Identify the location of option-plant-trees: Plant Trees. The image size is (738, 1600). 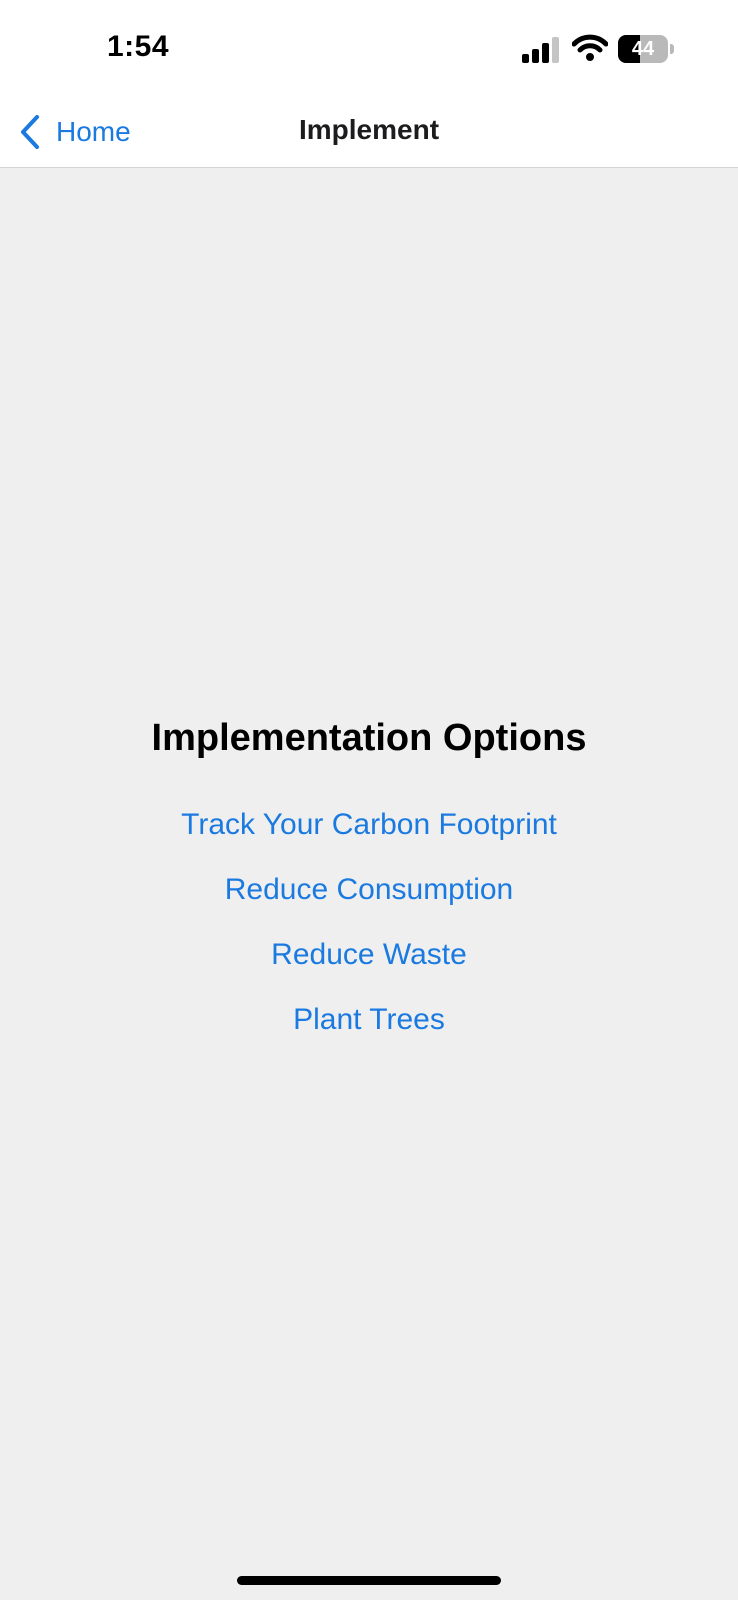
(369, 1019).